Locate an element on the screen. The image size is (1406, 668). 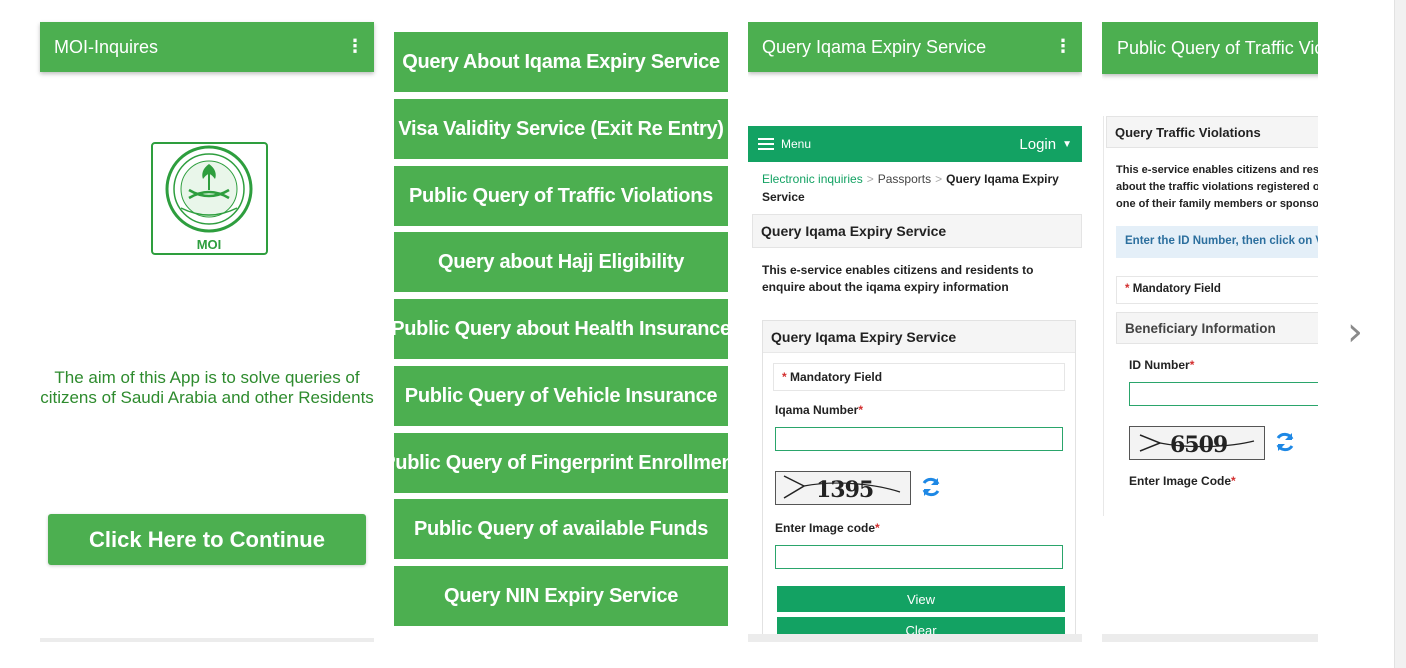
hamburger-icon is located at coordinates (766, 144).